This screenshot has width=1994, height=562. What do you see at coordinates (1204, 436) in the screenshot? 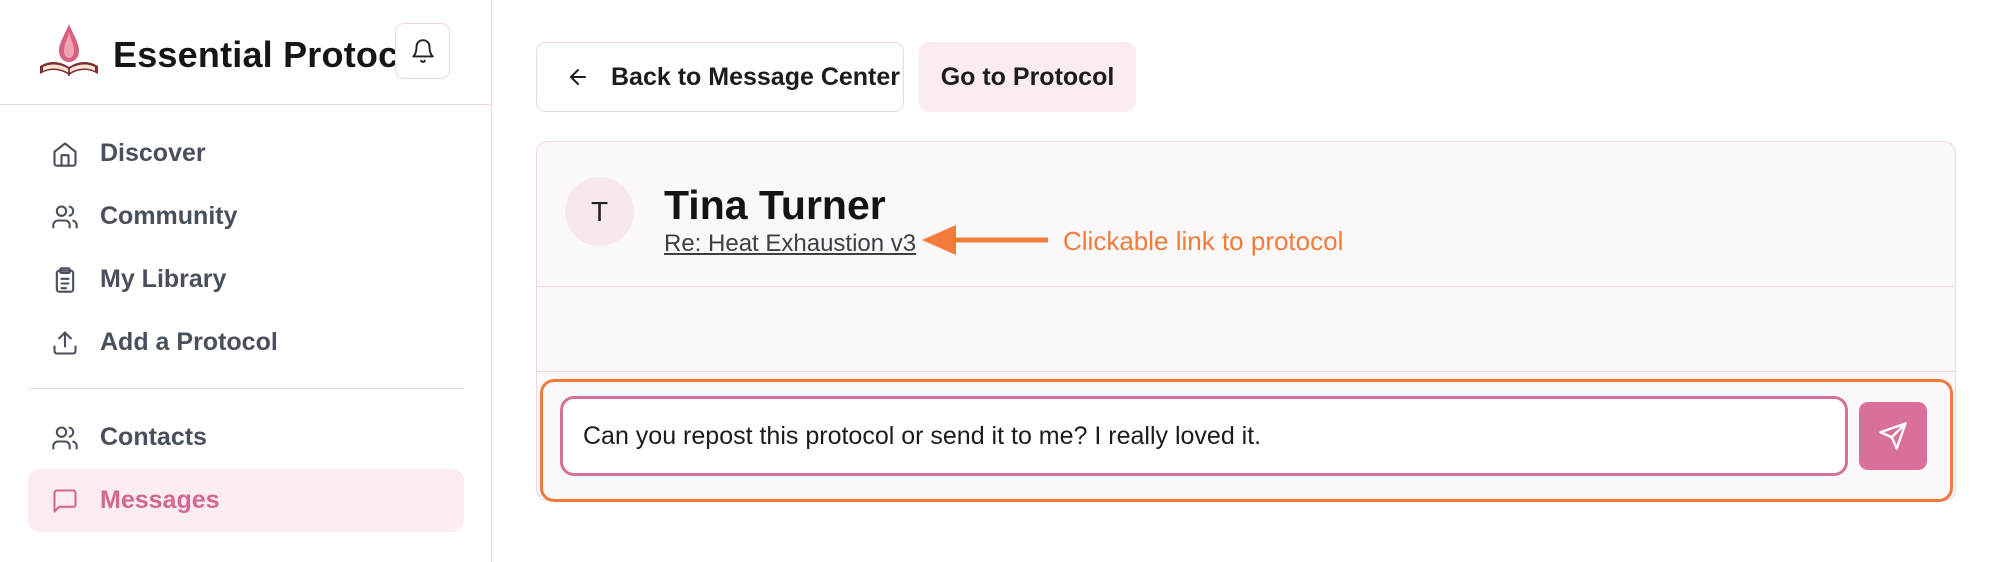
I see `message-input` at bounding box center [1204, 436].